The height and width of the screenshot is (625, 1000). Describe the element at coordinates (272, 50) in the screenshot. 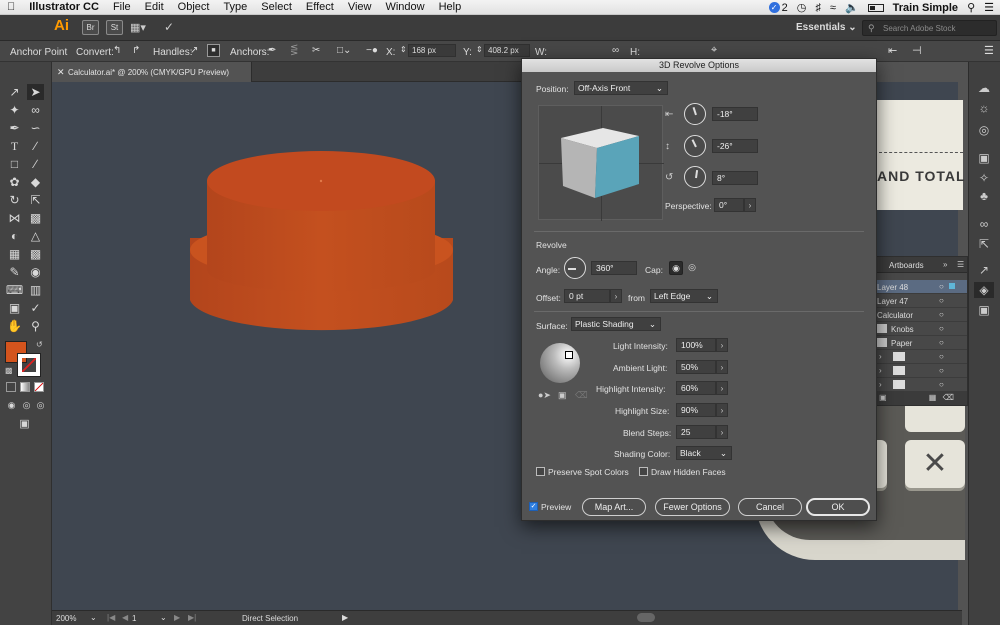

I see `remove-anchor-icon: ✒` at that location.